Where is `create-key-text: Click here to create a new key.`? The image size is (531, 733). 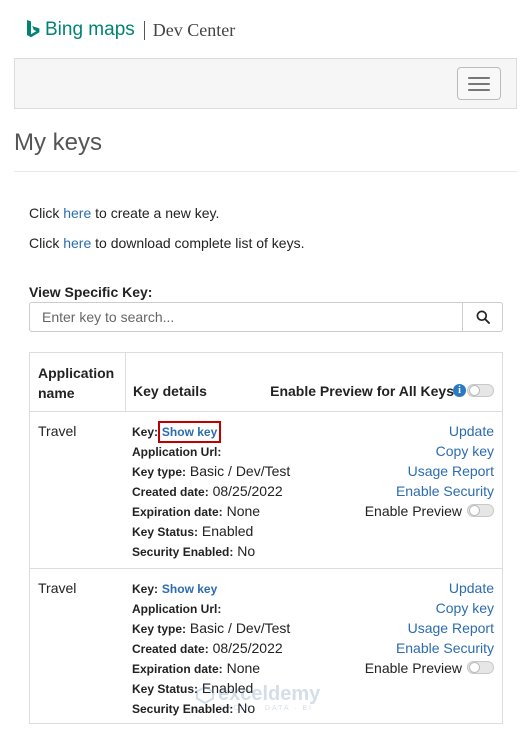 create-key-text: Click here to create a new key. is located at coordinates (124, 213).